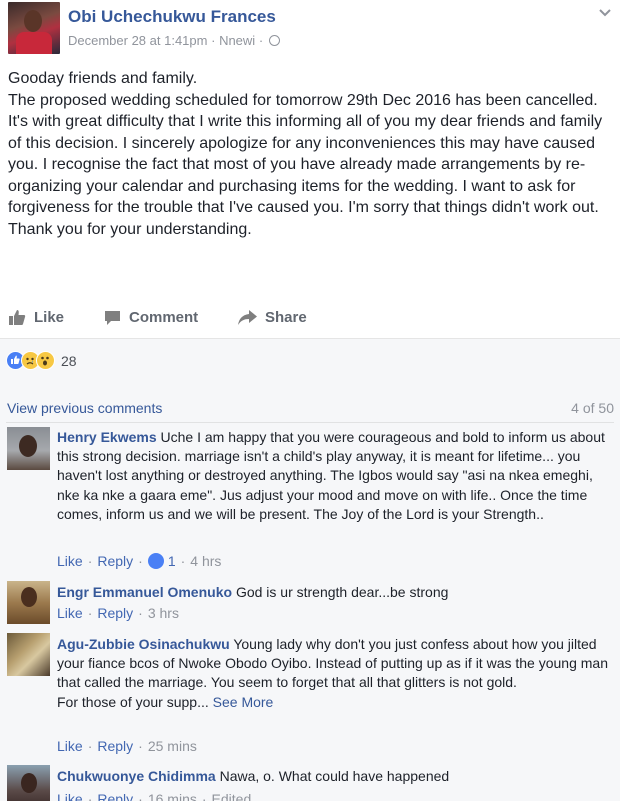  Describe the element at coordinates (342, 592) in the screenshot. I see `comment-text: God is ur strength dear...be strong` at that location.